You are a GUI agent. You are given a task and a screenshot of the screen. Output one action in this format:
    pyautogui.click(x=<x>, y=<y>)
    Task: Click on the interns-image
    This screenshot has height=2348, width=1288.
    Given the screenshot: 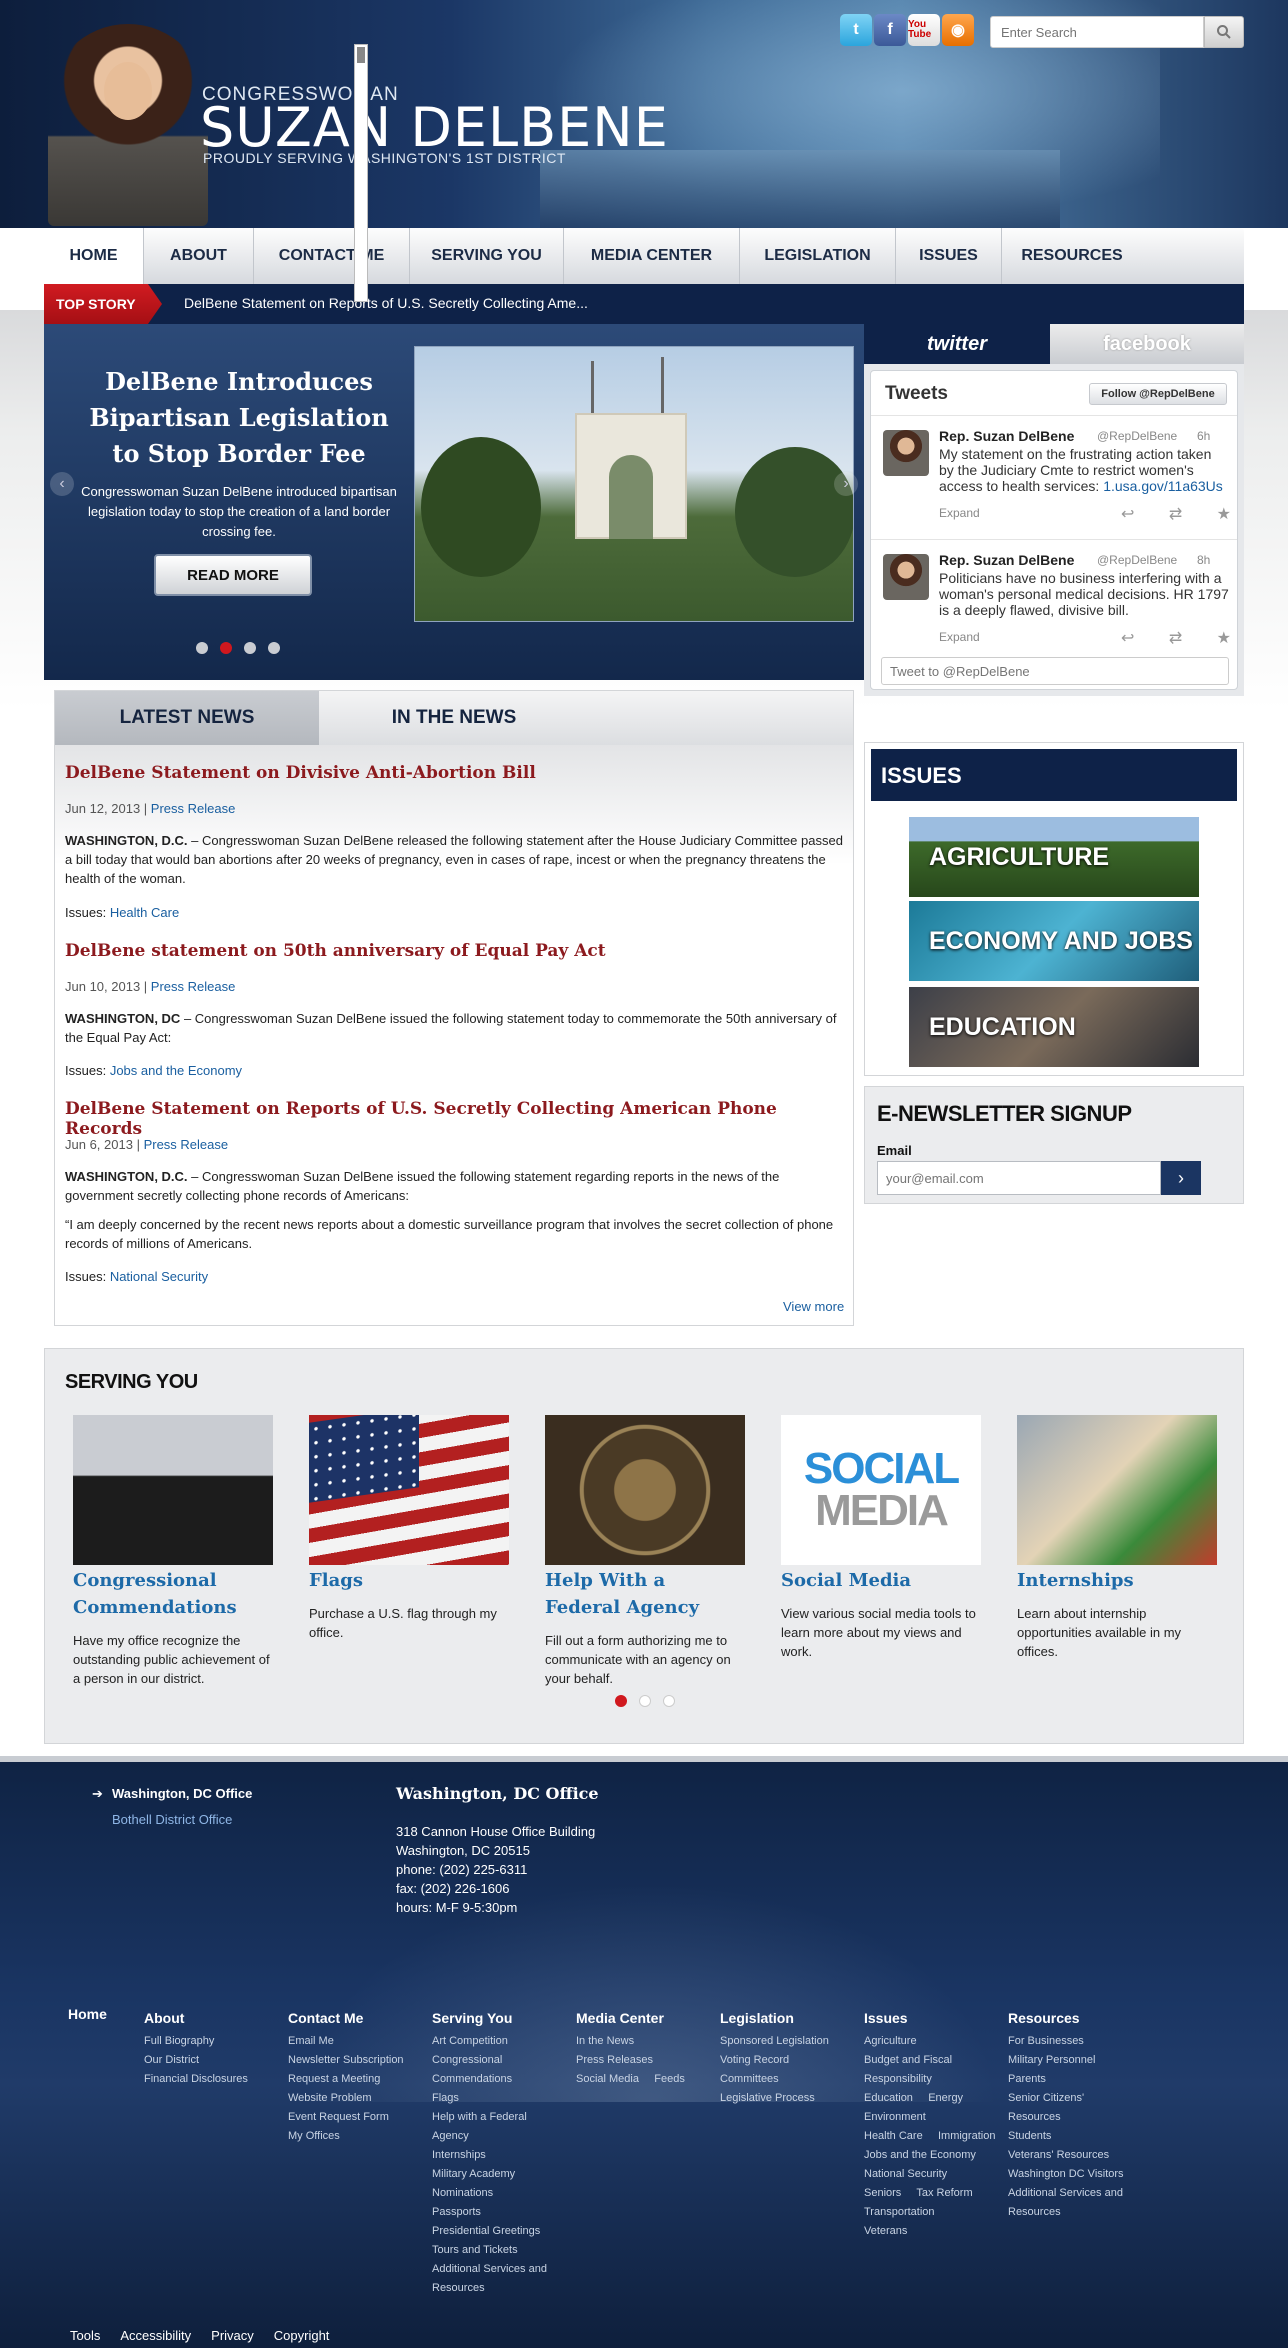 What is the action you would take?
    pyautogui.click(x=1117, y=1490)
    